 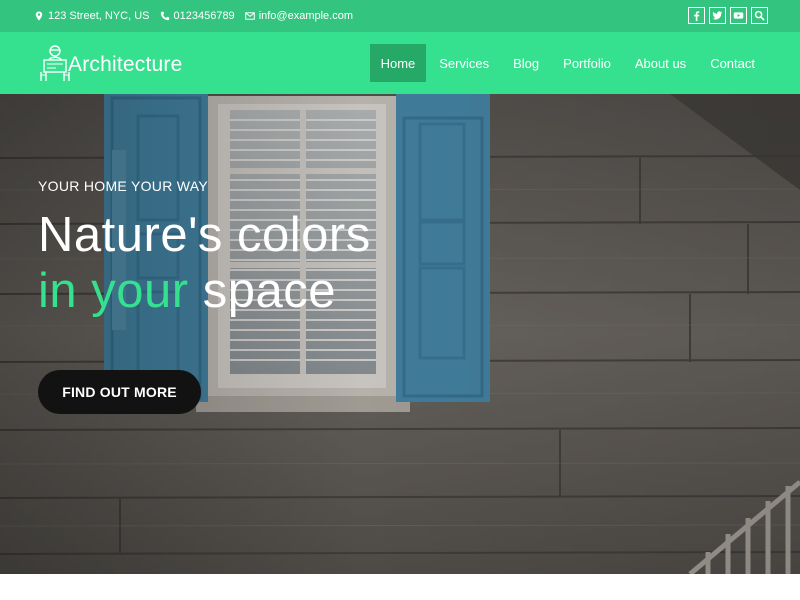 I want to click on hero-headline-rest: space, so click(x=269, y=291).